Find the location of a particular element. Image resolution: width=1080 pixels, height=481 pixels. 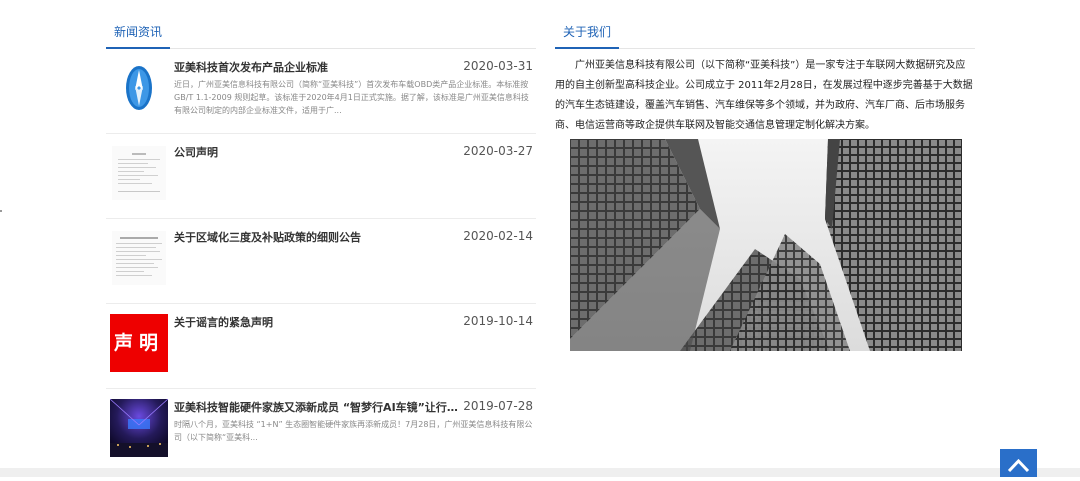

news-date: 2020-03-31 is located at coordinates (498, 66).